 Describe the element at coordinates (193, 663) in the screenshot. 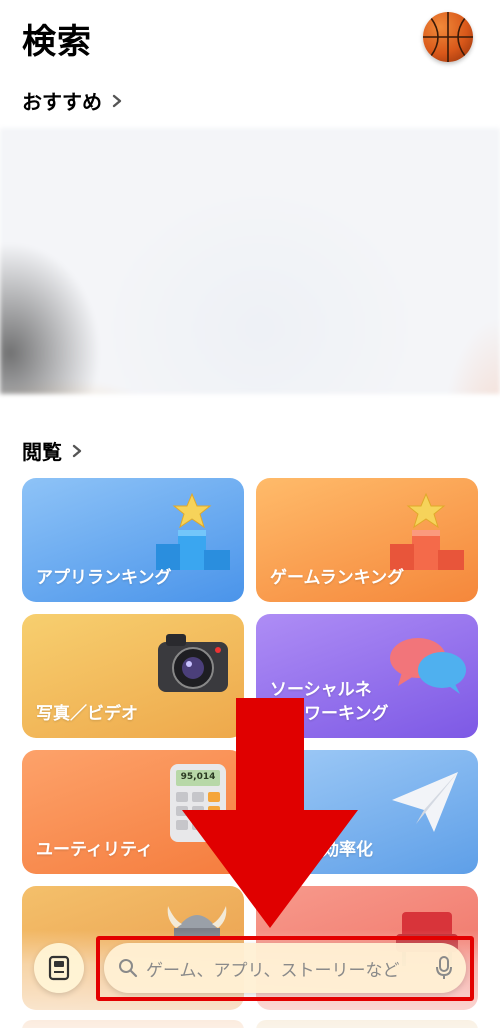

I see `camera-icon` at that location.